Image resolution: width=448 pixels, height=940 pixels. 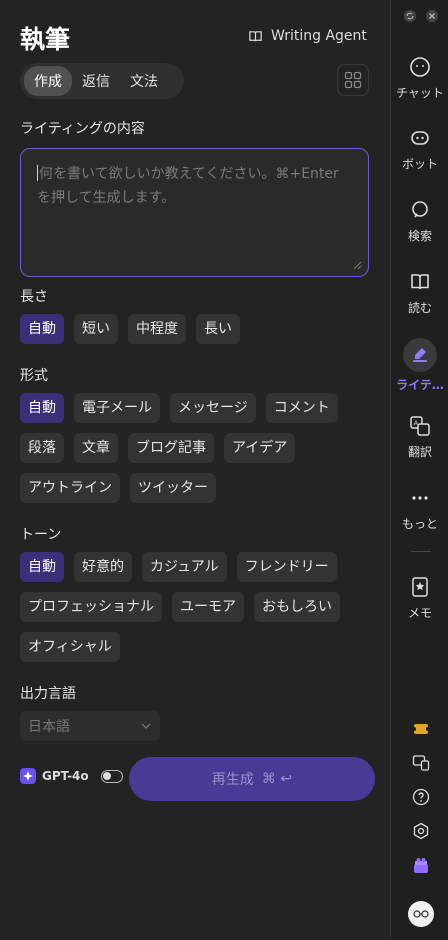 I want to click on help-icon, so click(x=421, y=797).